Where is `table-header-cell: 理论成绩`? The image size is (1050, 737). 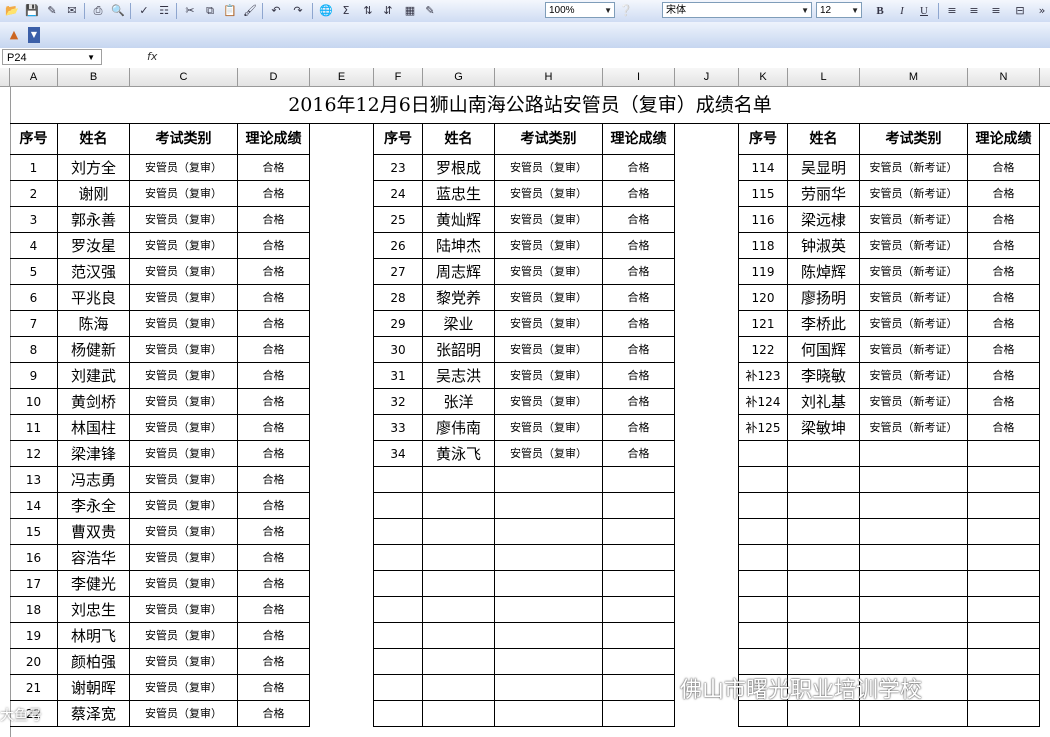
table-header-cell: 理论成绩 is located at coordinates (639, 139).